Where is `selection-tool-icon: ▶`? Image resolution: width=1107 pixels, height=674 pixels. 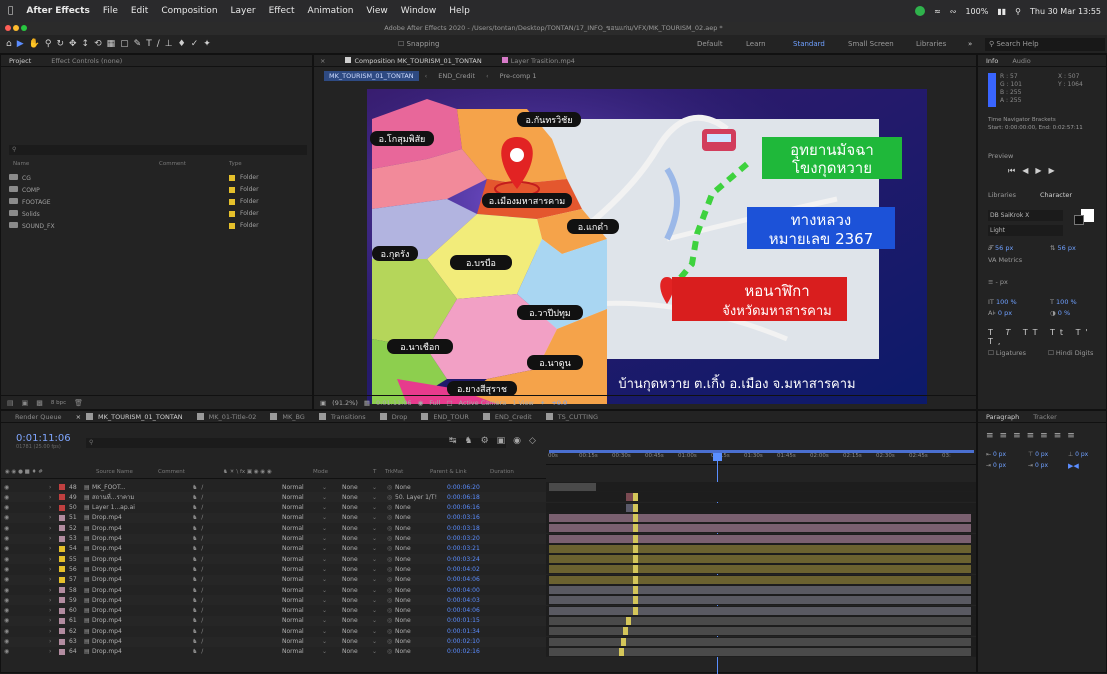 selection-tool-icon: ▶ is located at coordinates (20, 44).